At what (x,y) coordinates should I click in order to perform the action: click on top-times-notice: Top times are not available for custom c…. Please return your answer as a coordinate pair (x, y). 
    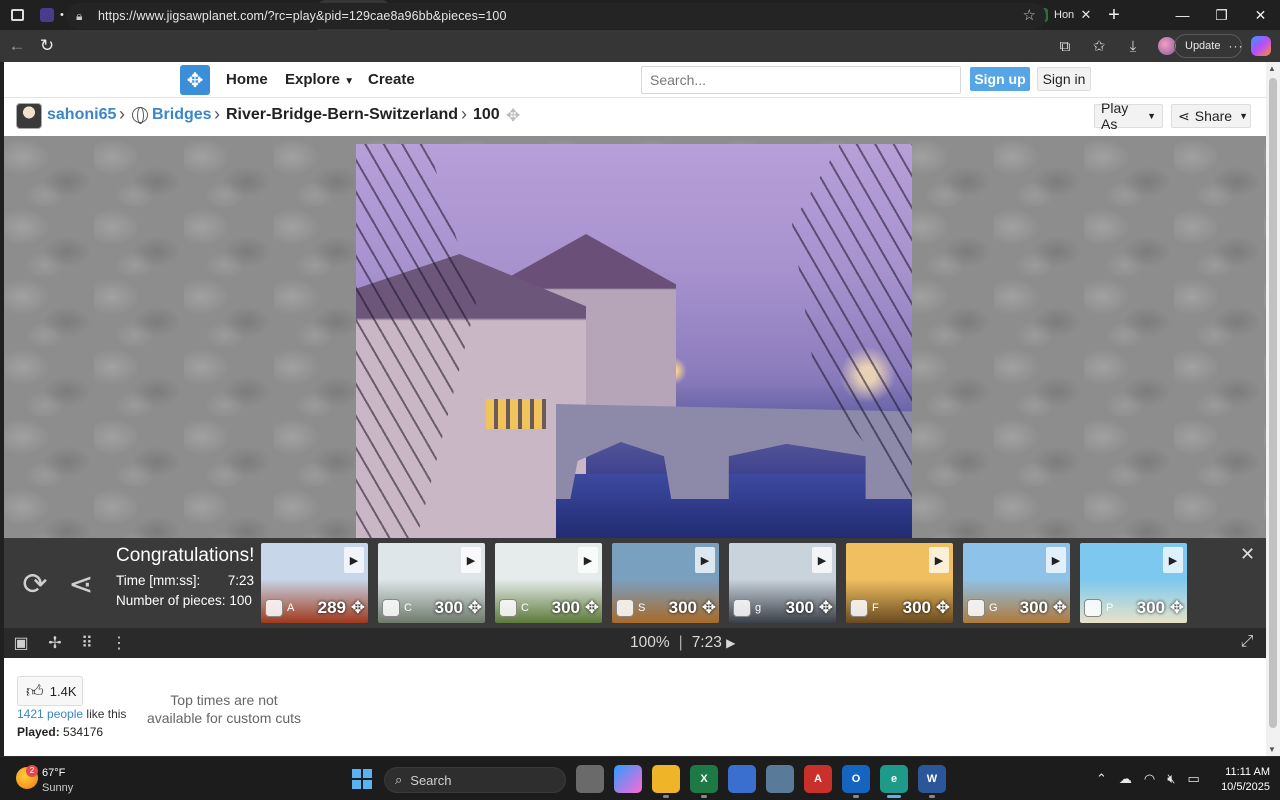
    Looking at the image, I should click on (224, 709).